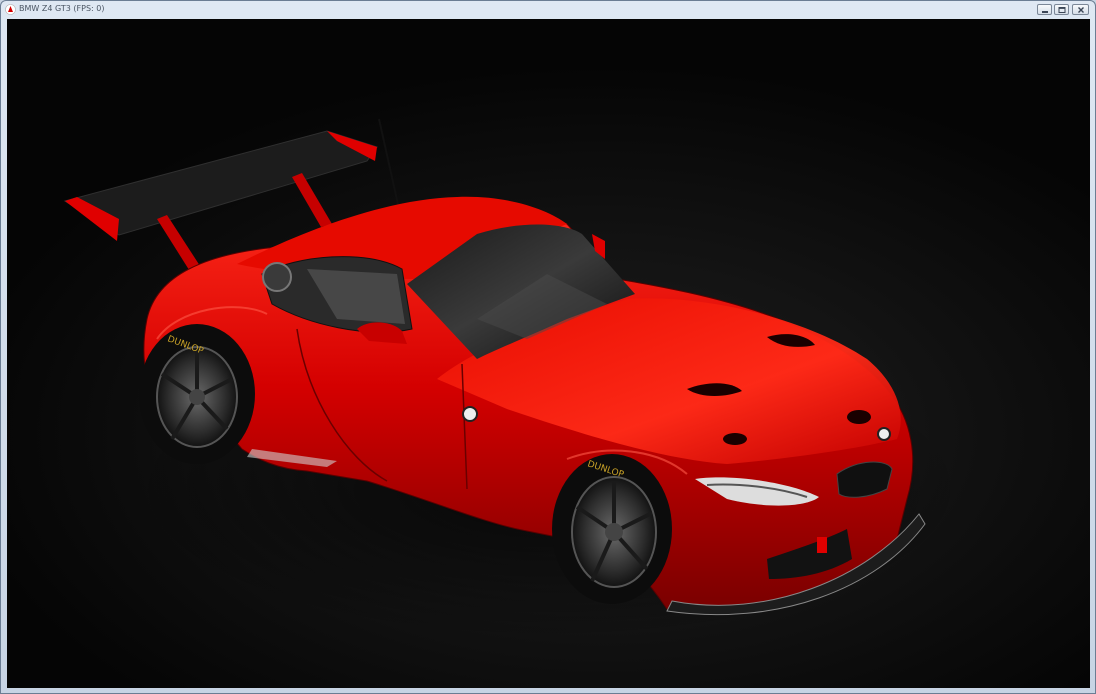 Image resolution: width=1096 pixels, height=694 pixels. What do you see at coordinates (548, 10) in the screenshot?
I see `title-bar: BMW Z4 GT3 (FPS: 0)` at bounding box center [548, 10].